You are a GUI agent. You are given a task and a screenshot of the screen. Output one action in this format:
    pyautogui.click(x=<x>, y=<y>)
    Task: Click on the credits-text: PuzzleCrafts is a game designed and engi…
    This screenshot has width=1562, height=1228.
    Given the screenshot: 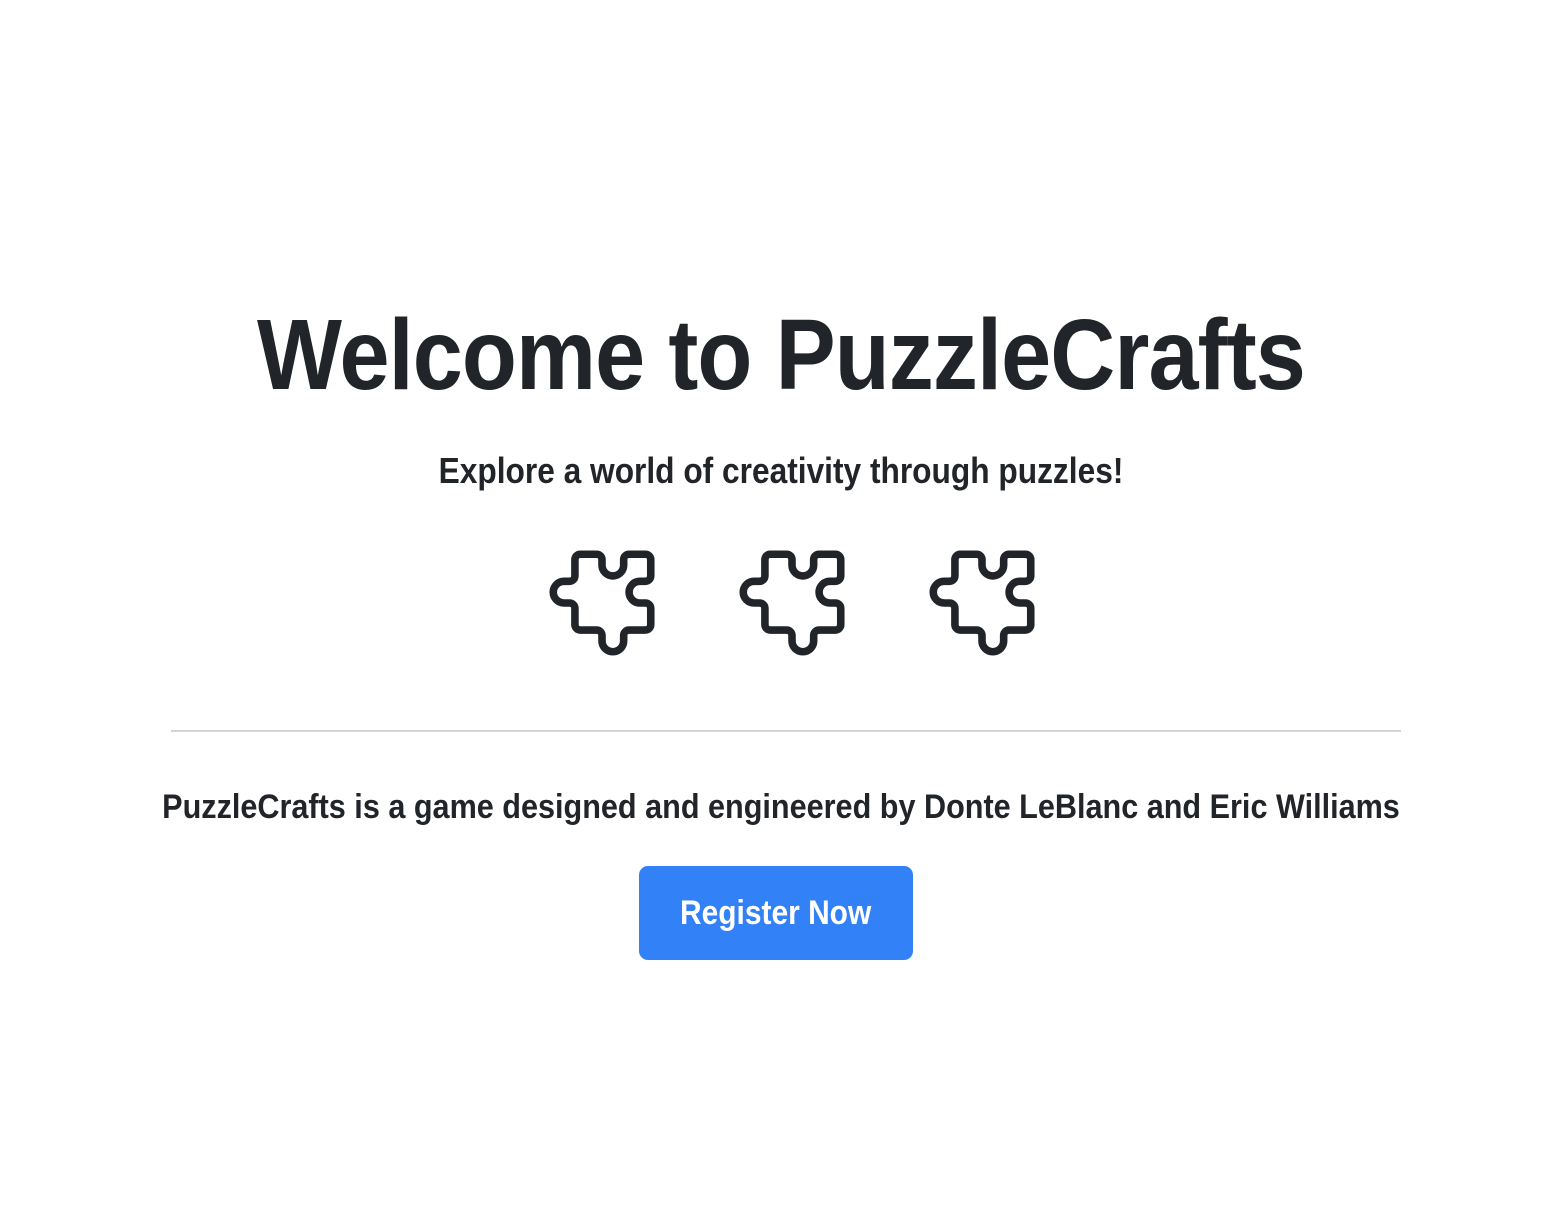 What is the action you would take?
    pyautogui.click(x=781, y=807)
    